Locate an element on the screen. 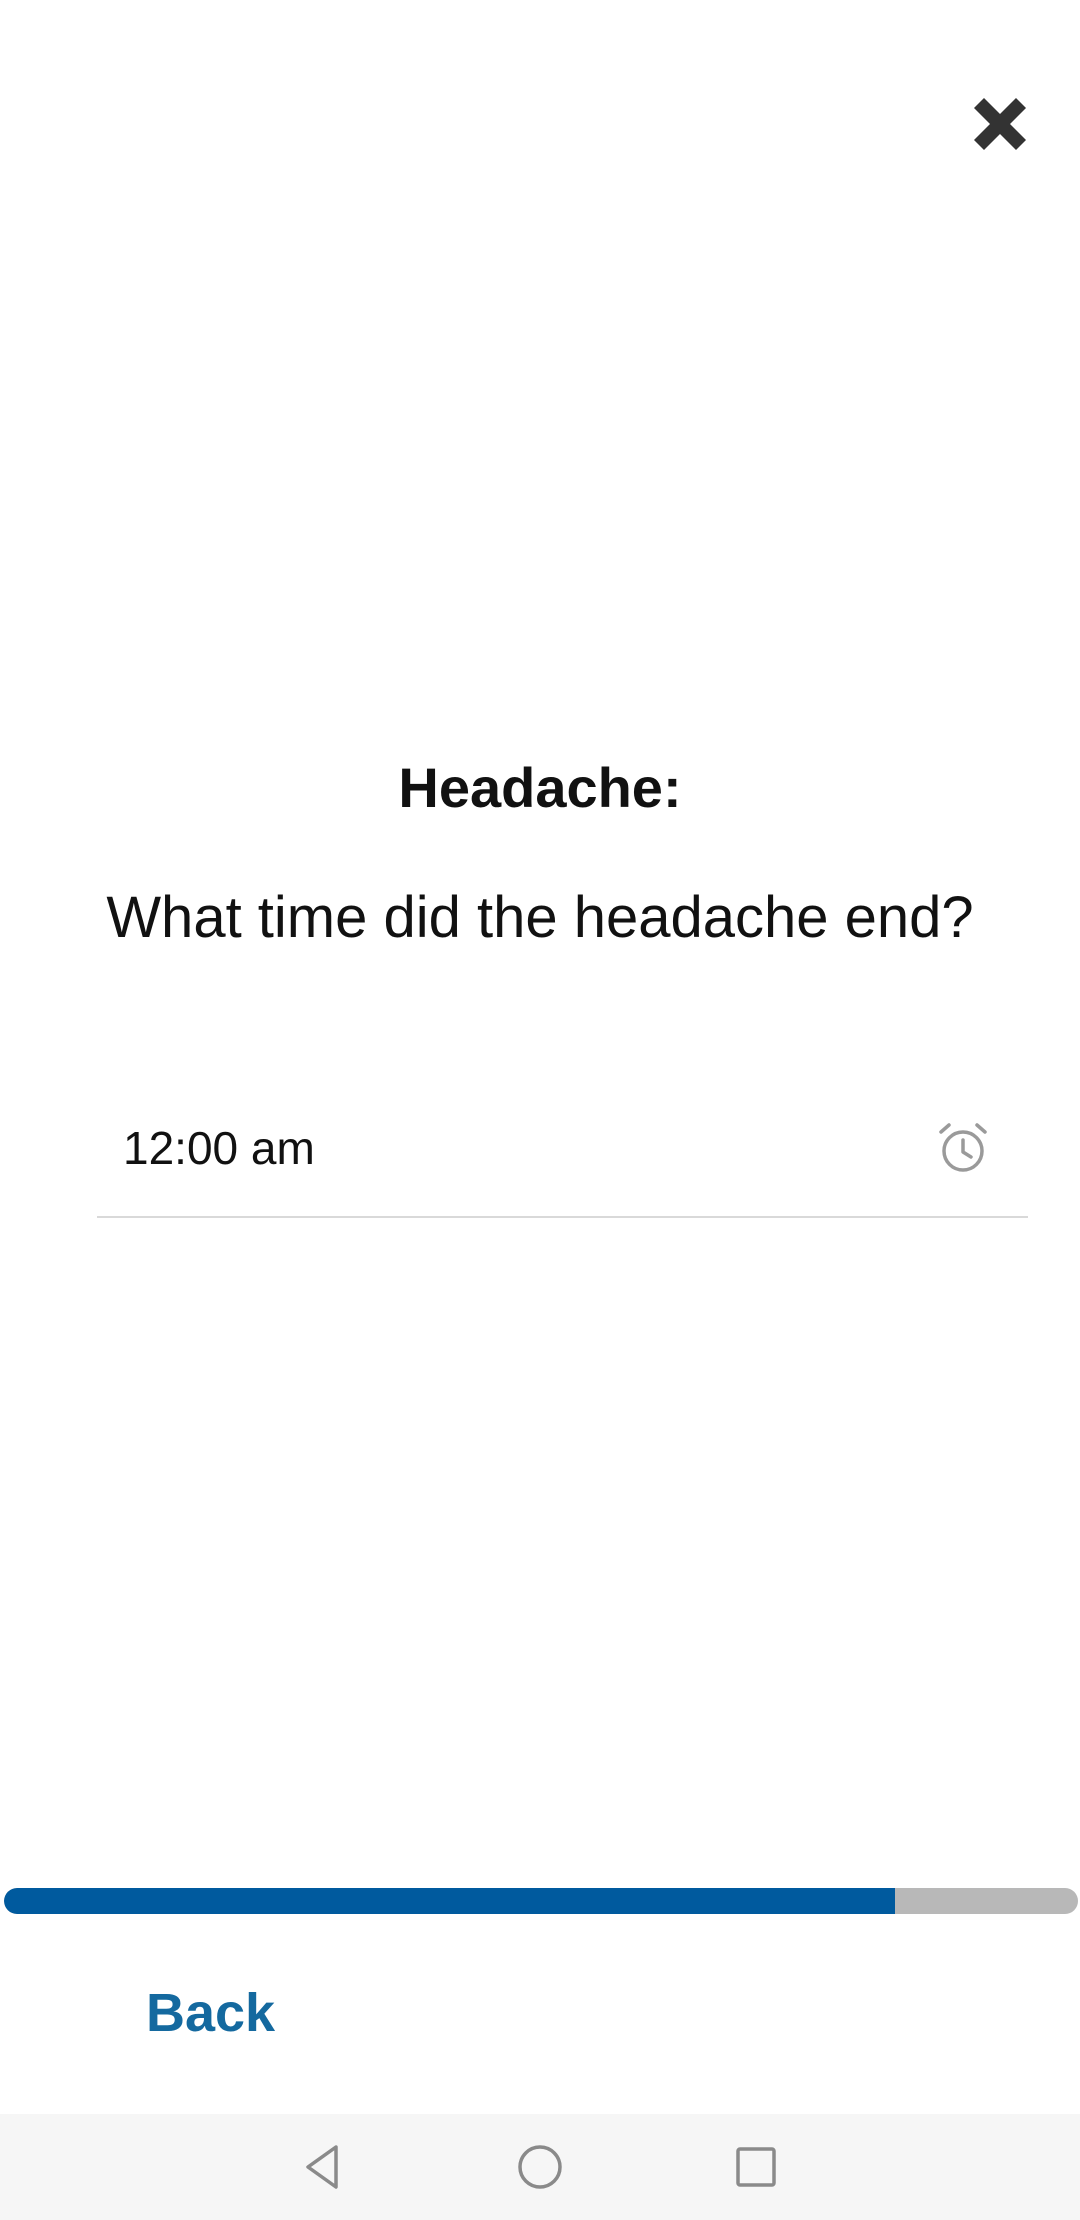 The width and height of the screenshot is (1080, 2220). close-button is located at coordinates (1000, 124).